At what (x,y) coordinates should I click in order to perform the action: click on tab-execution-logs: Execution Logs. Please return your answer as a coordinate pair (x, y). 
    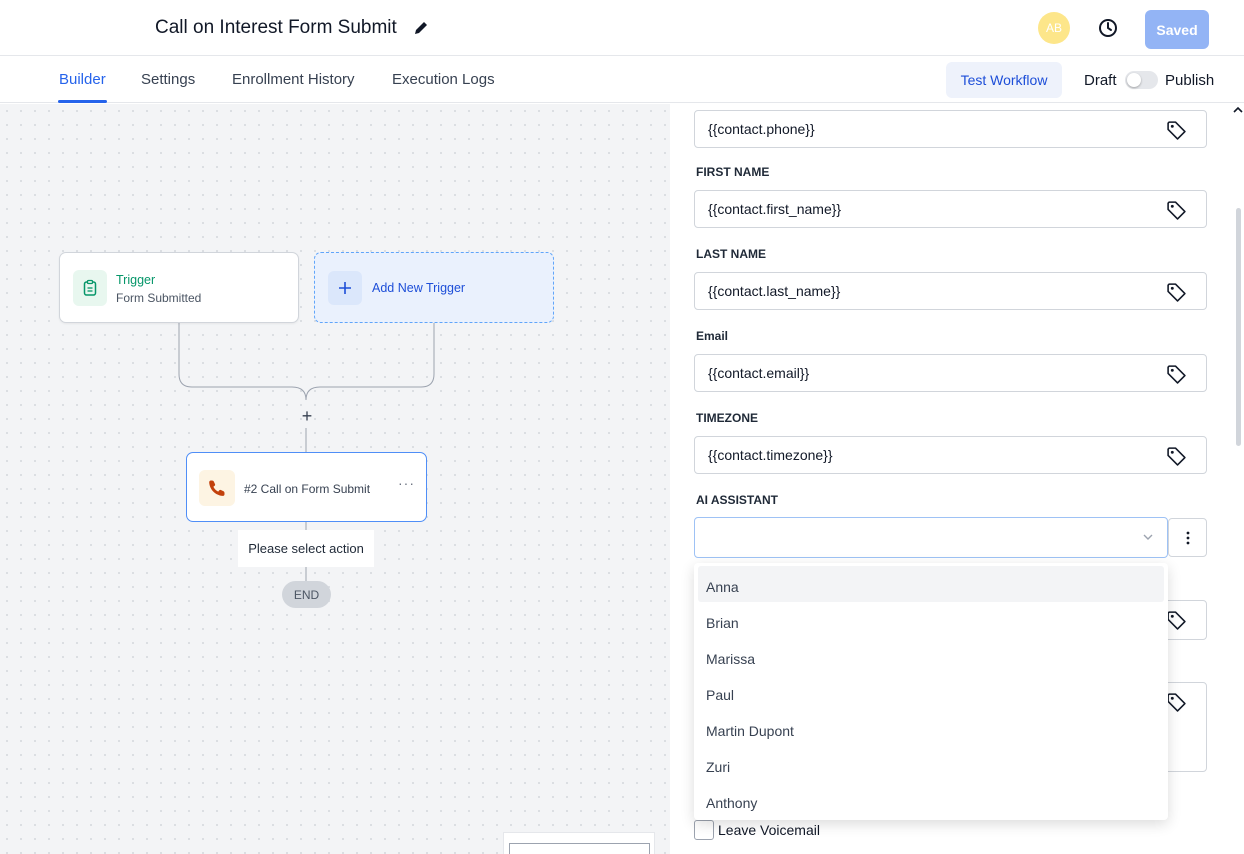
    Looking at the image, I should click on (443, 79).